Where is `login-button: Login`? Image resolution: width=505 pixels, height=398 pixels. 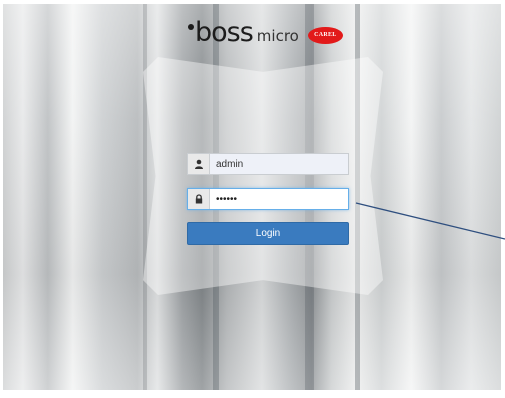 login-button: Login is located at coordinates (268, 233).